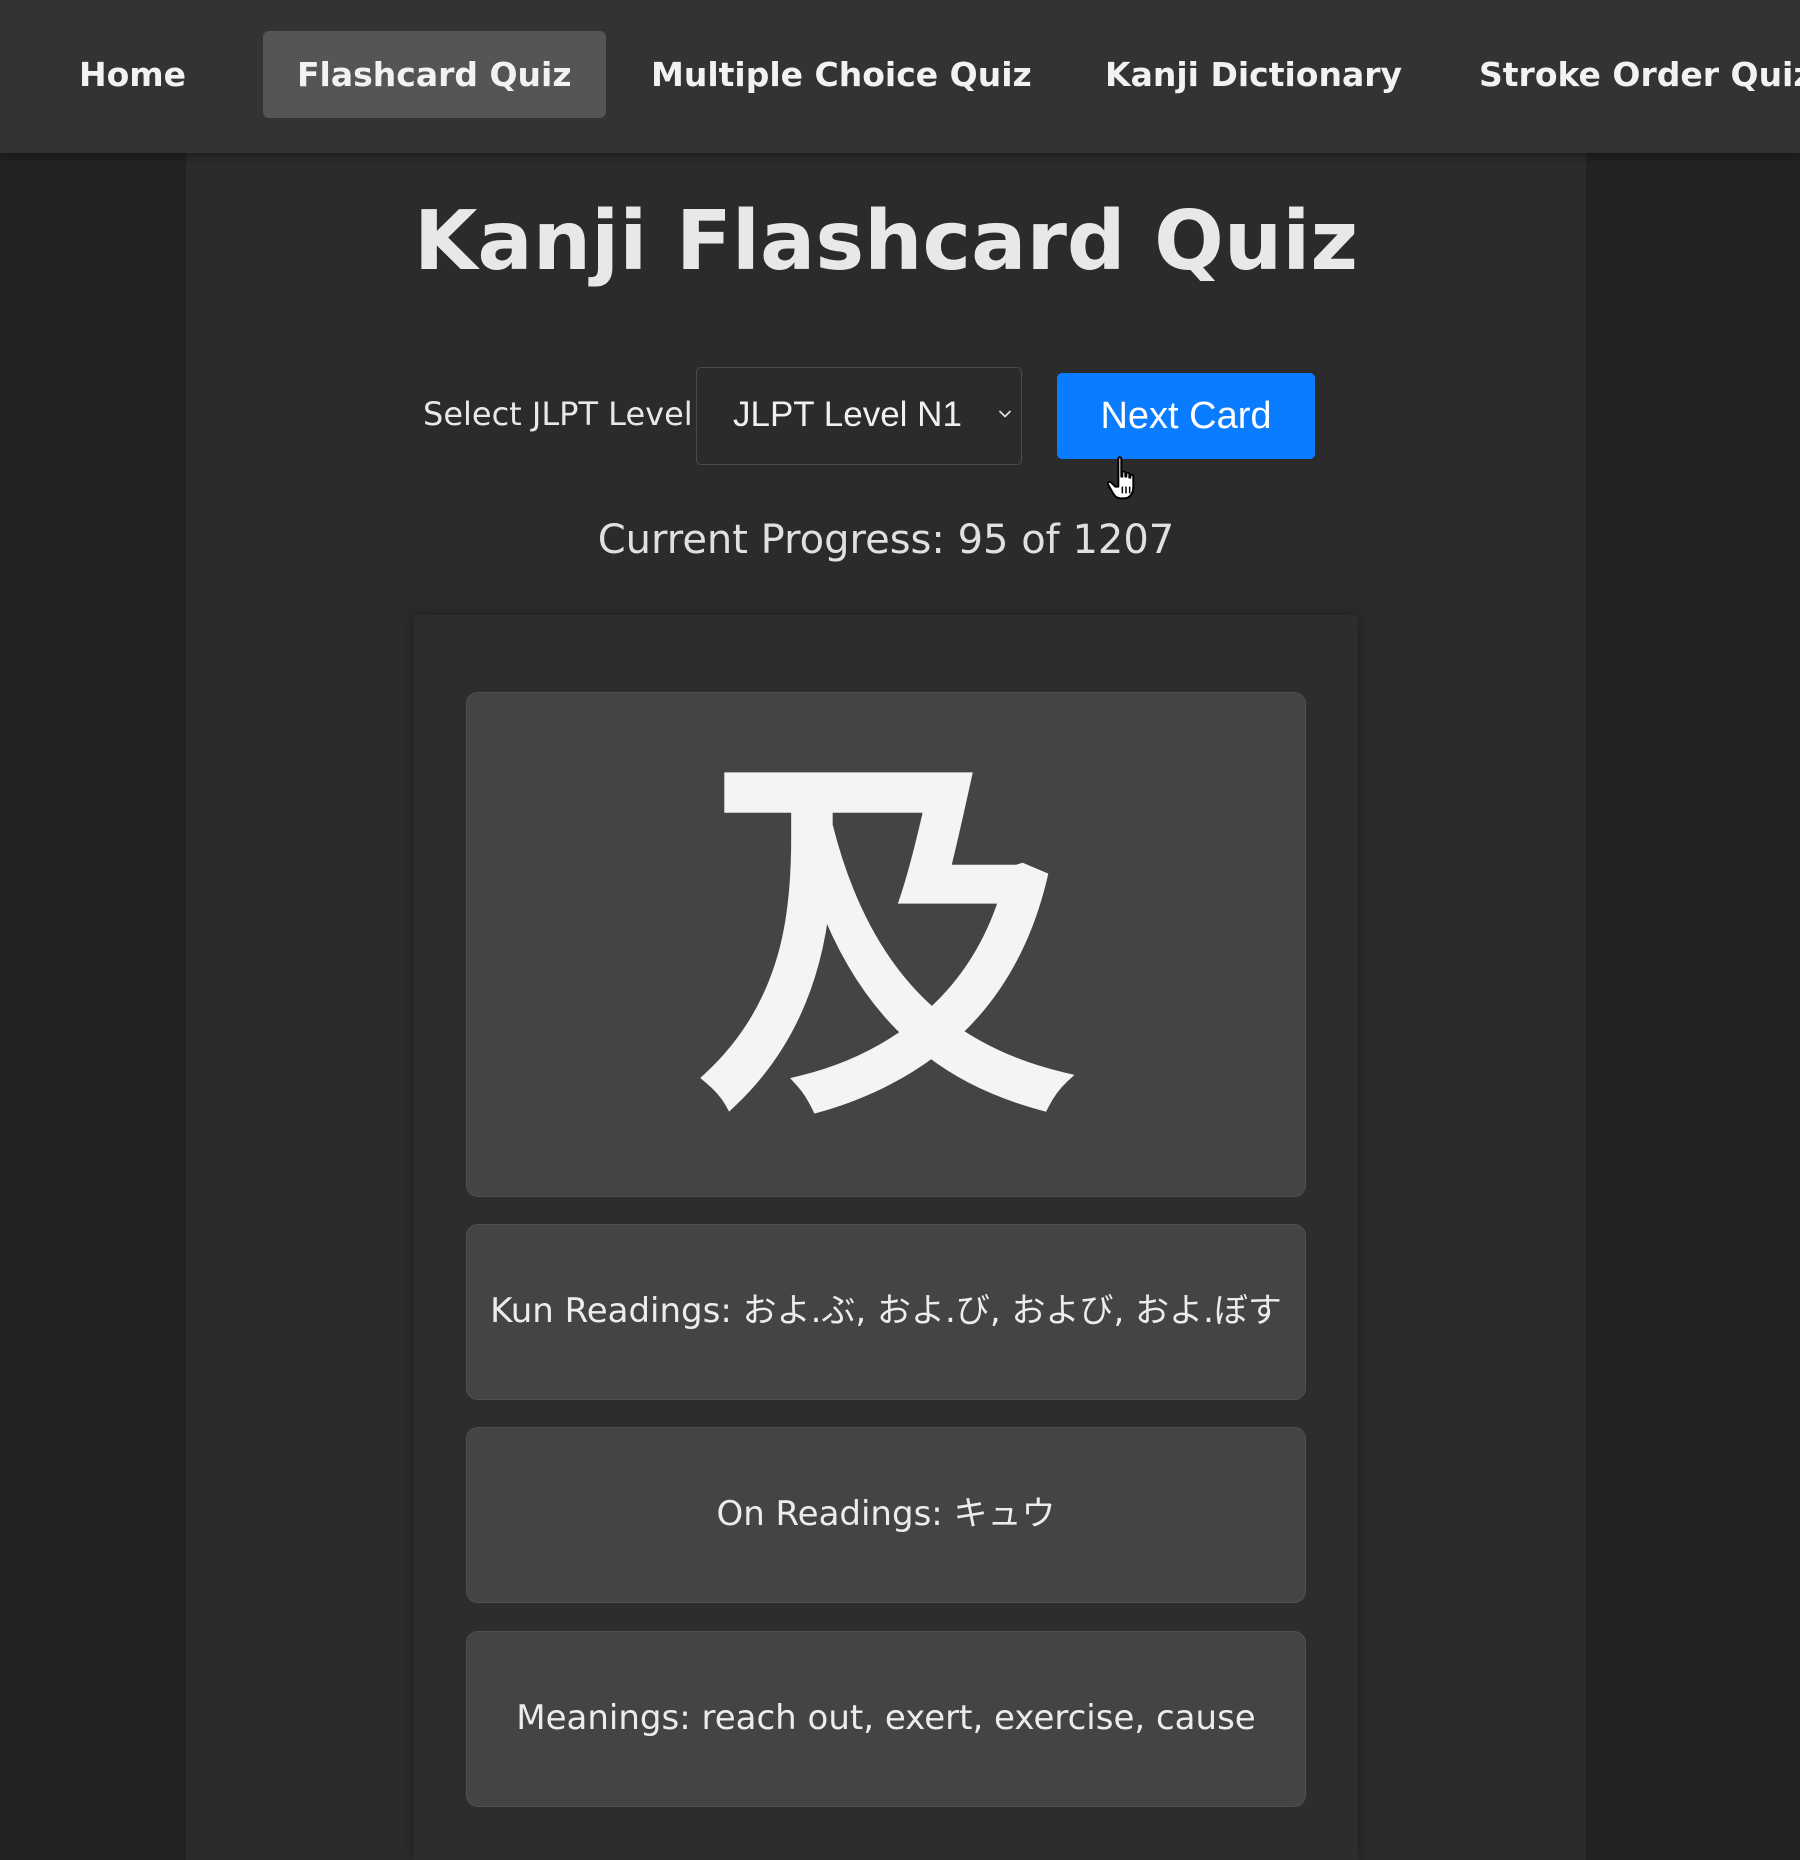 The width and height of the screenshot is (1800, 1860). I want to click on on-readings: On Readings: キュウ, so click(886, 1515).